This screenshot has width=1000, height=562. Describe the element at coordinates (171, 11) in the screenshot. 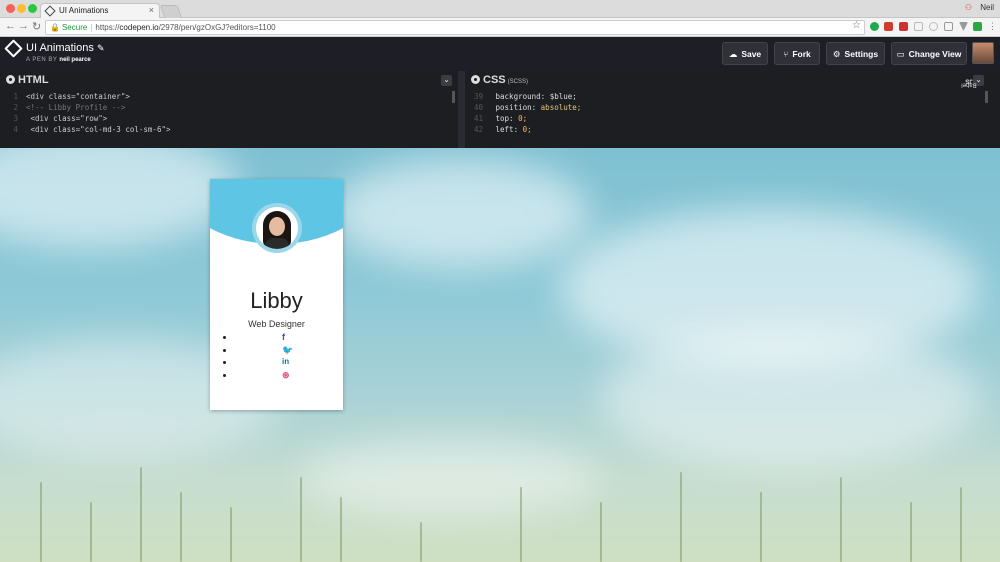

I see `new-tab-button` at that location.